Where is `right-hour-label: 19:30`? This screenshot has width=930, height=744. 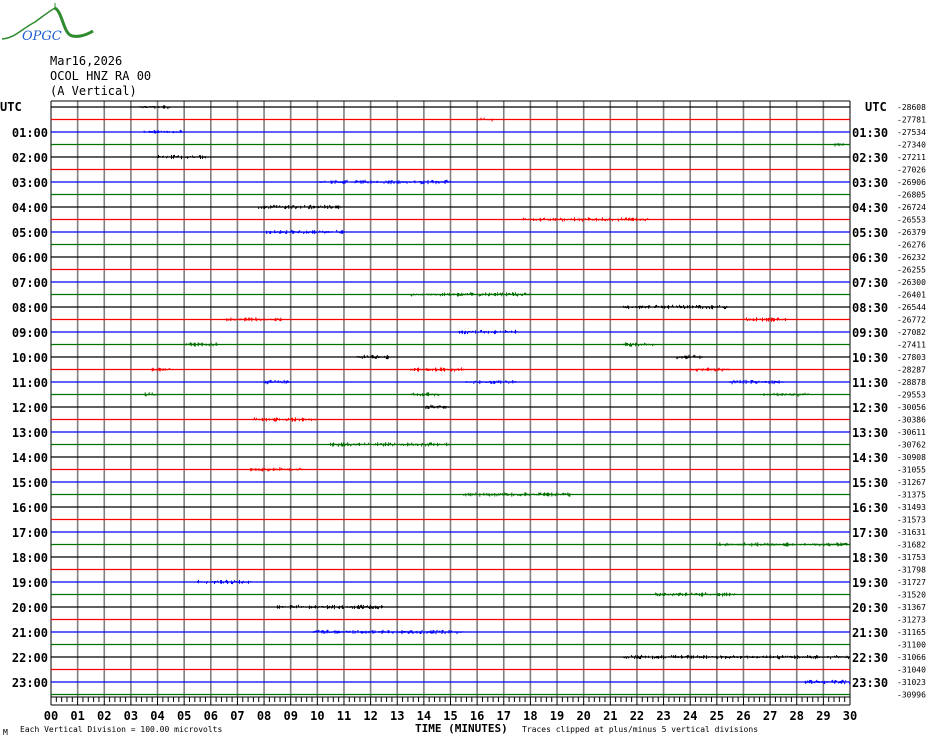
right-hour-label: 19:30 is located at coordinates (870, 583).